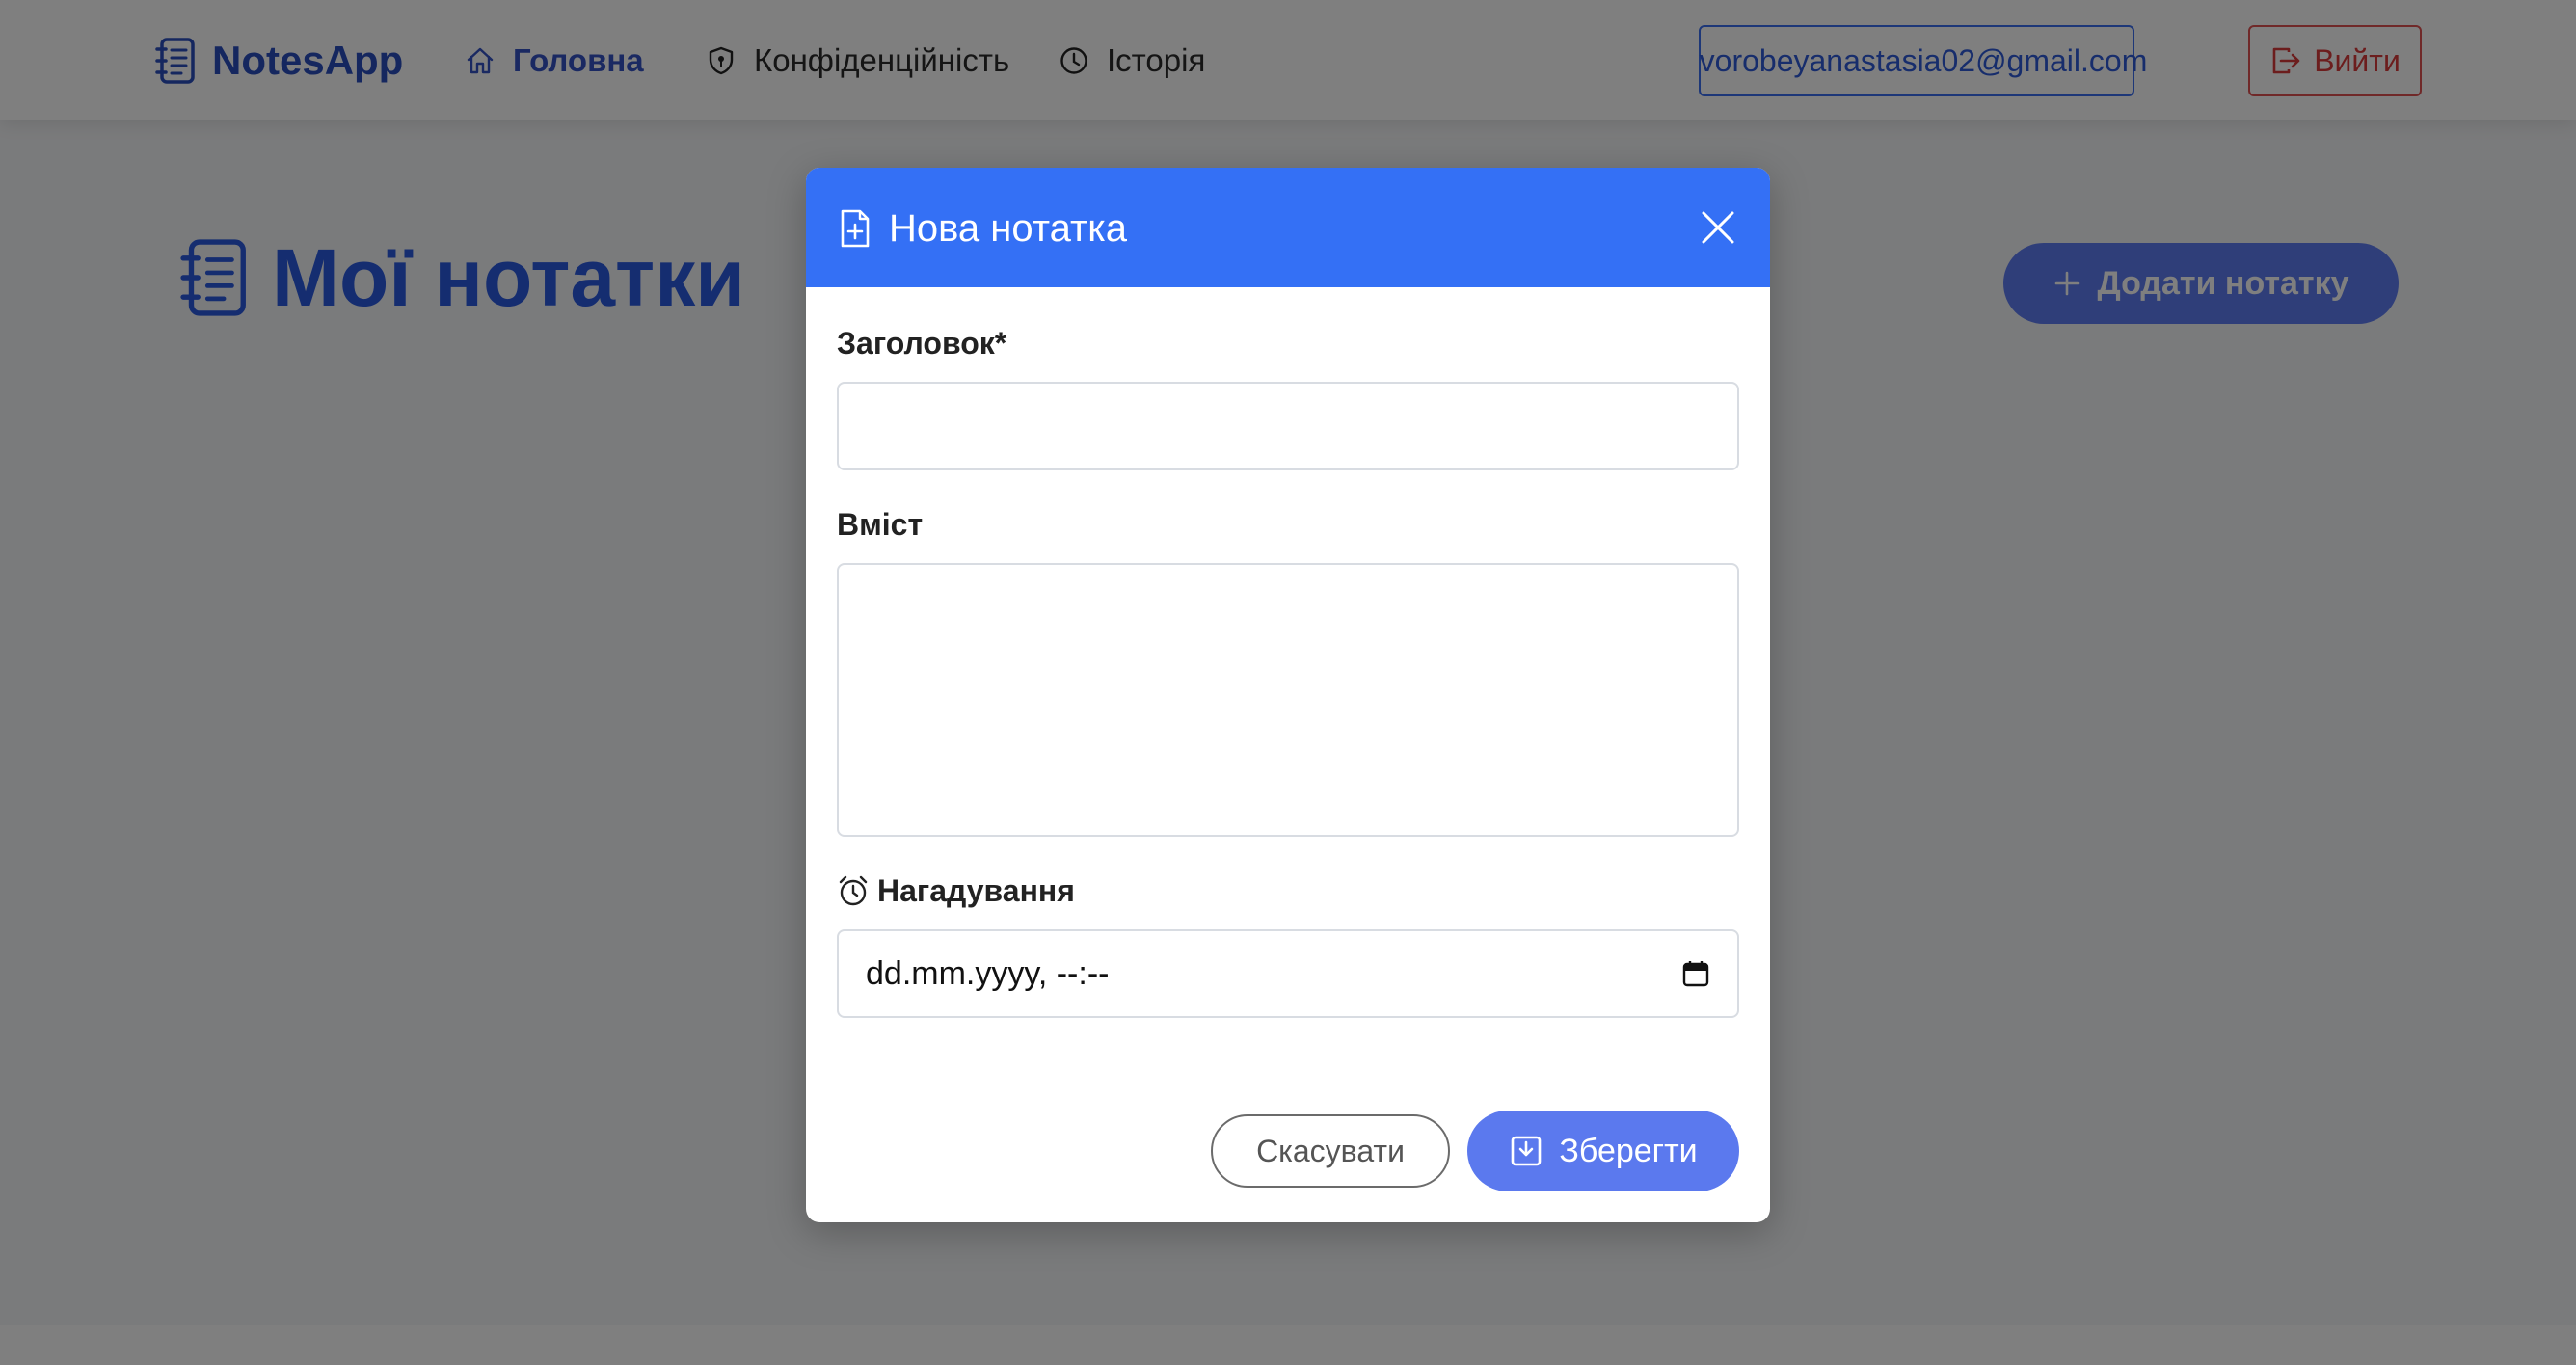 The image size is (2576, 1365). Describe the element at coordinates (988, 973) in the screenshot. I see `reminder-placeholder: dd.mm.yyyy, --:--` at that location.